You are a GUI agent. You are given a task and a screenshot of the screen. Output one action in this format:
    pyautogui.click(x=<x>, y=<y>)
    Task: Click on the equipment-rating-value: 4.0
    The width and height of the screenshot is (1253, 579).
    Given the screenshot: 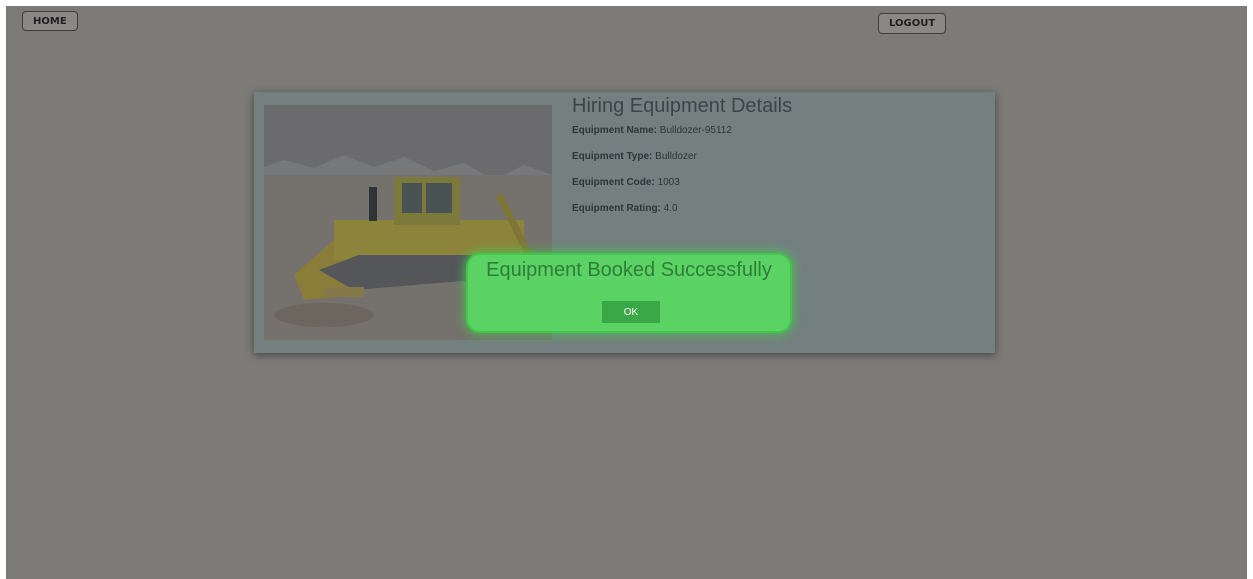 What is the action you would take?
    pyautogui.click(x=670, y=208)
    